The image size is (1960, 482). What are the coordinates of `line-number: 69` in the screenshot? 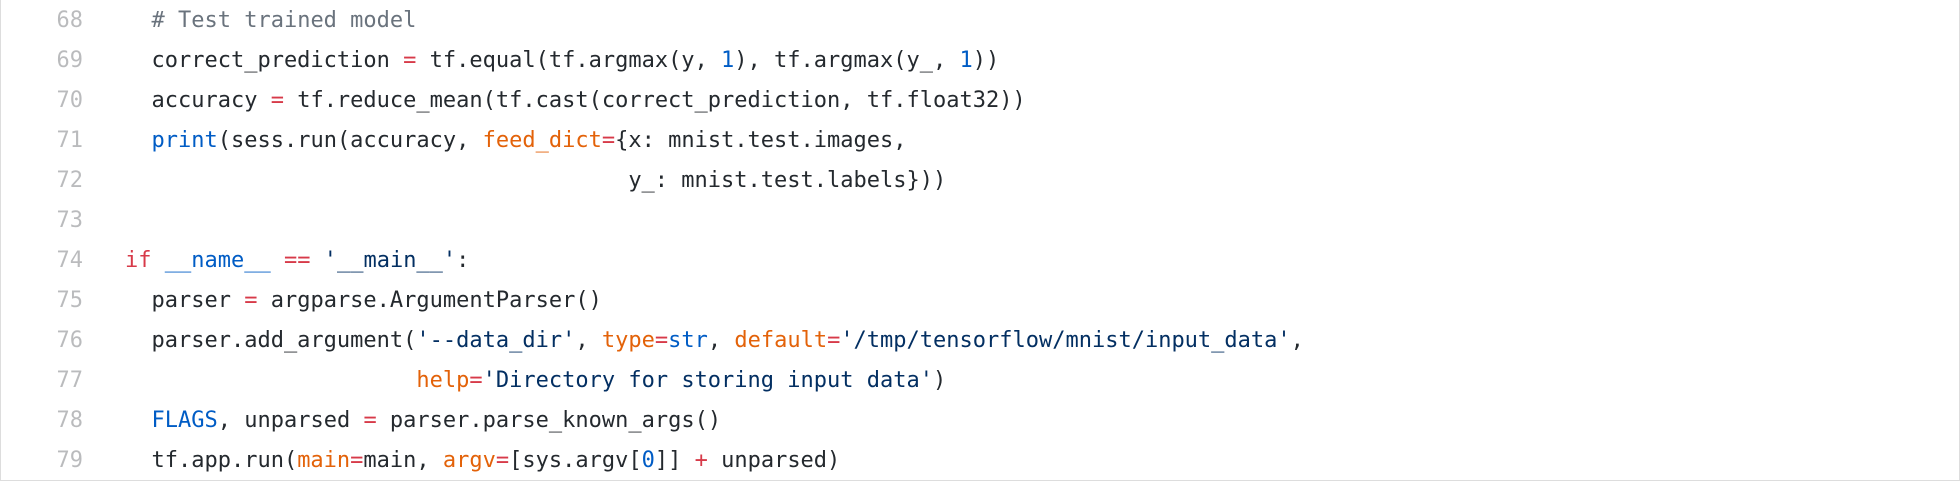 It's located at (42, 60).